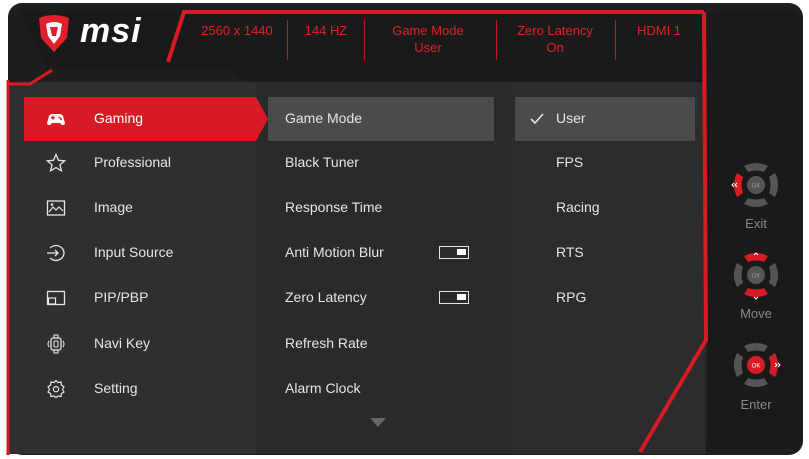 The height and width of the screenshot is (459, 809). What do you see at coordinates (571, 118) in the screenshot?
I see `option-label: User` at bounding box center [571, 118].